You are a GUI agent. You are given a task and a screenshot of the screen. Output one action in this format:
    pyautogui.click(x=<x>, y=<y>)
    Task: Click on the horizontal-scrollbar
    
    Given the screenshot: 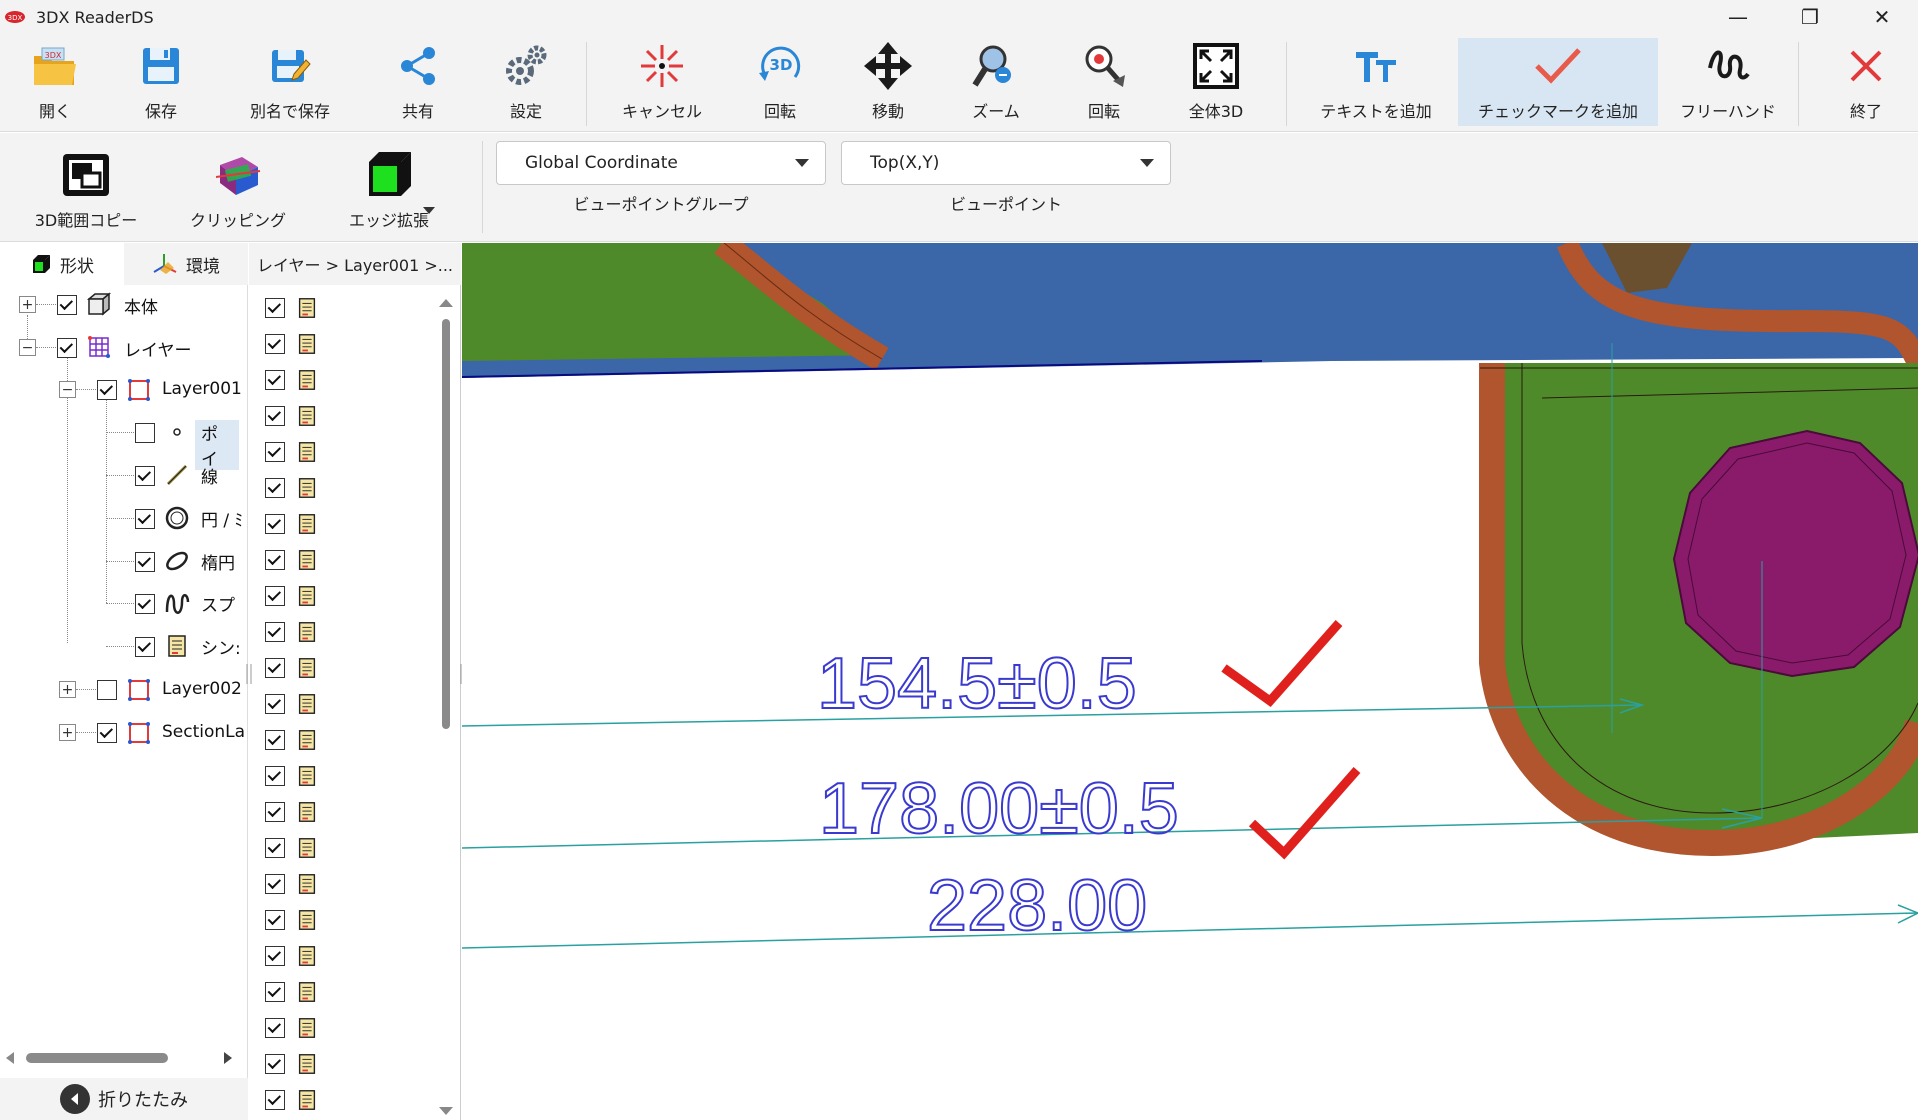 What is the action you would take?
    pyautogui.click(x=124, y=1058)
    